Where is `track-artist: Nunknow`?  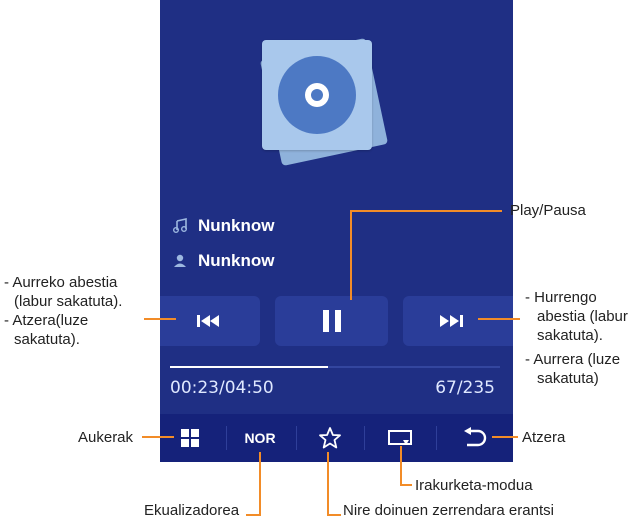 track-artist: Nunknow is located at coordinates (236, 260).